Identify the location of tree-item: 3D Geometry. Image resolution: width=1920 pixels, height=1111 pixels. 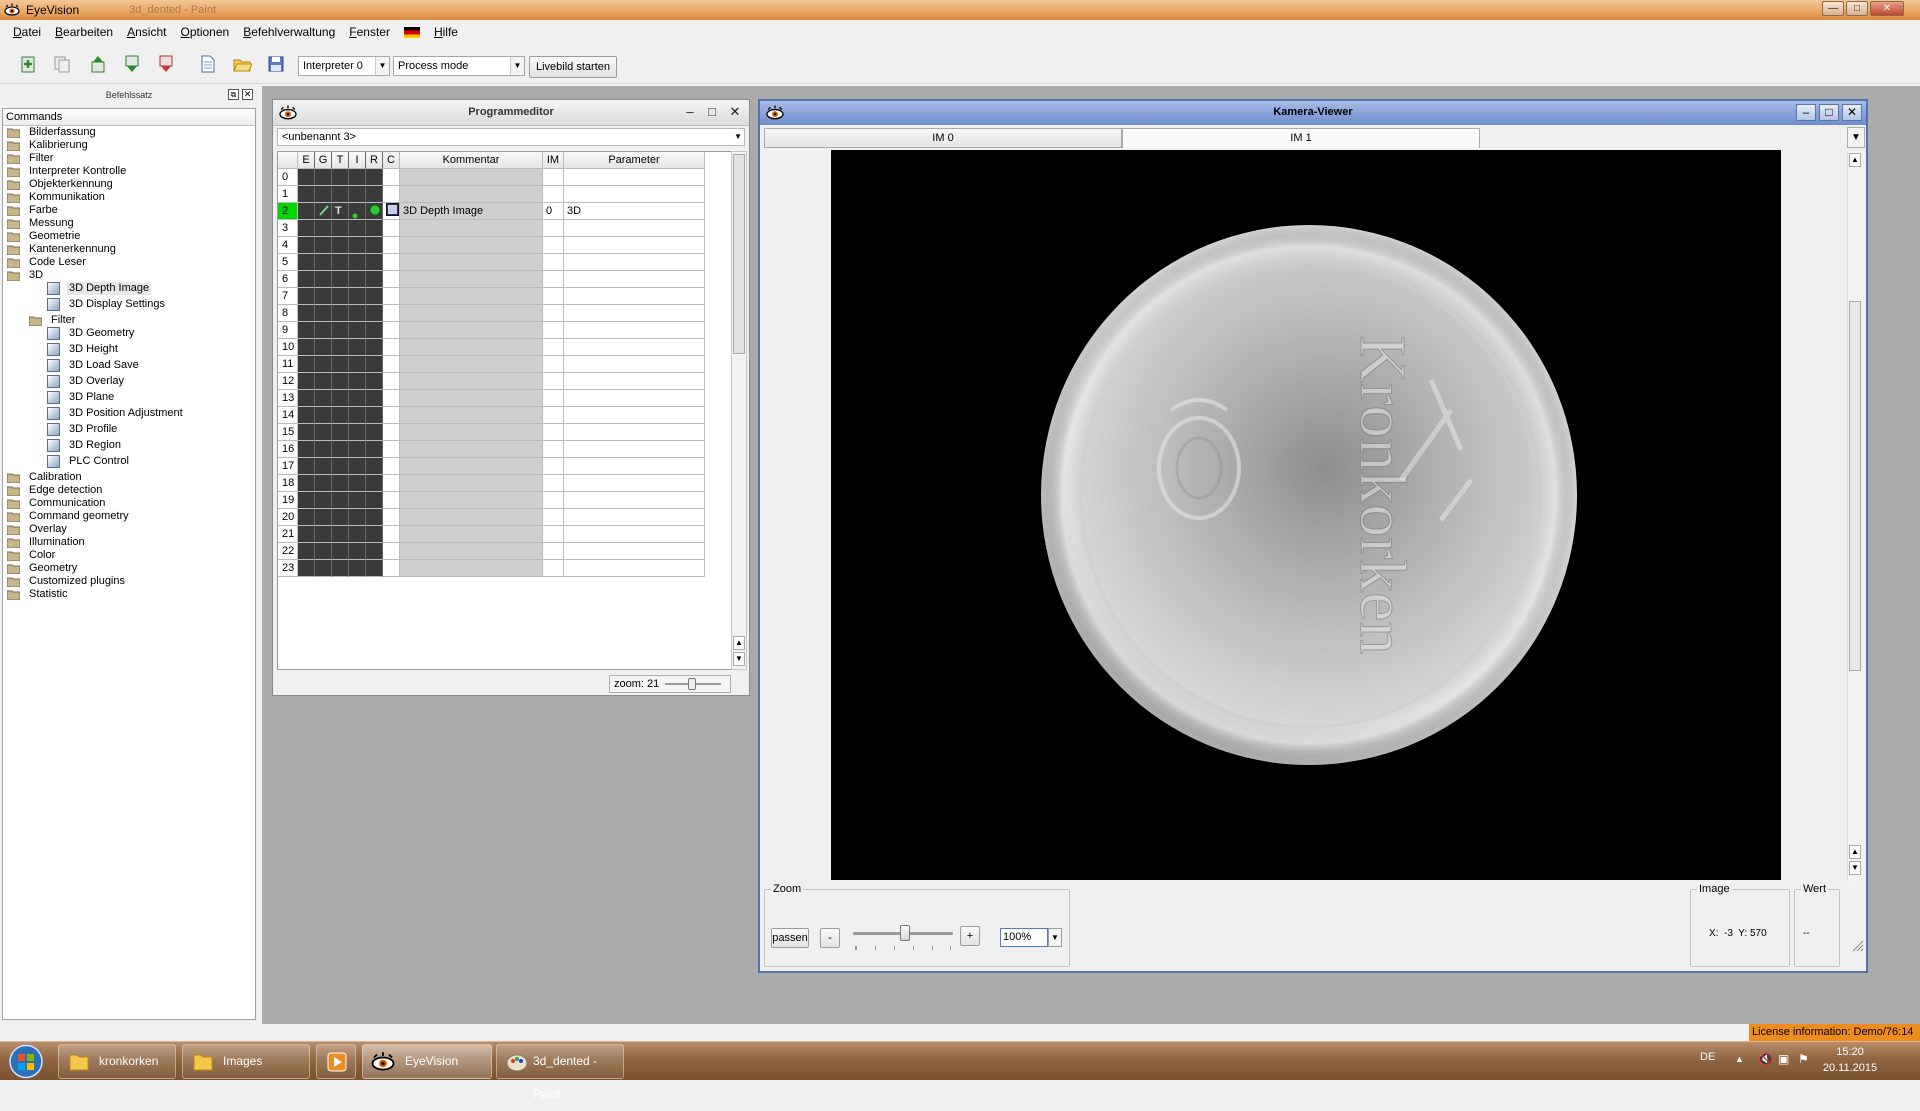
(129, 335).